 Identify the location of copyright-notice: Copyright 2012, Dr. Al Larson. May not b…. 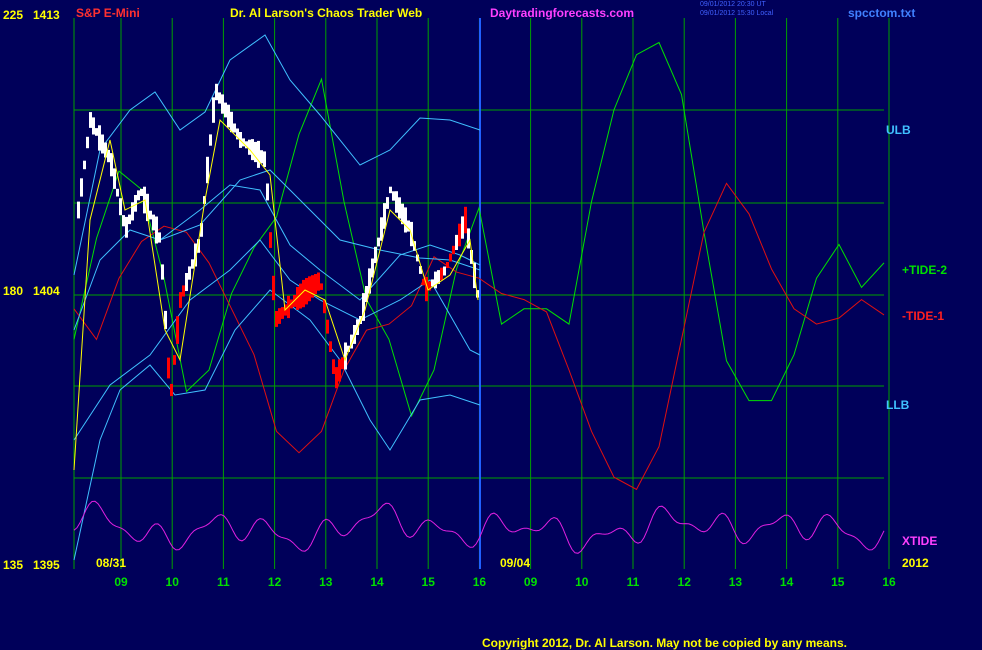
(664, 643).